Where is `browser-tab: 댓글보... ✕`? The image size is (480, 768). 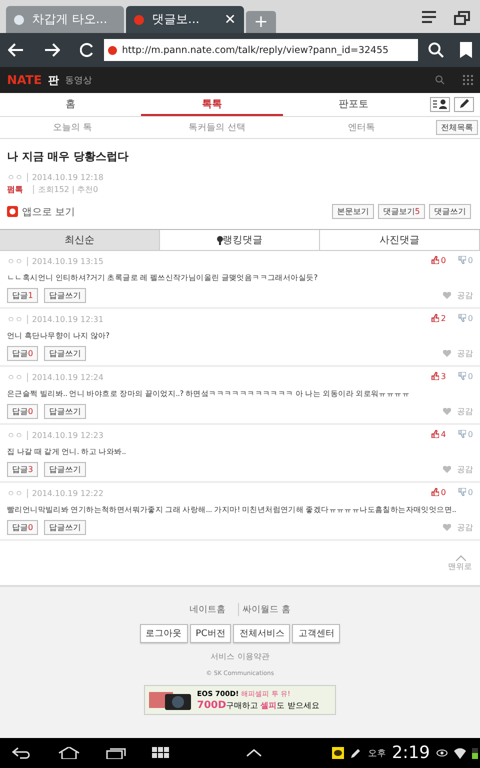
browser-tab: 댓글보... ✕ is located at coordinates (185, 19).